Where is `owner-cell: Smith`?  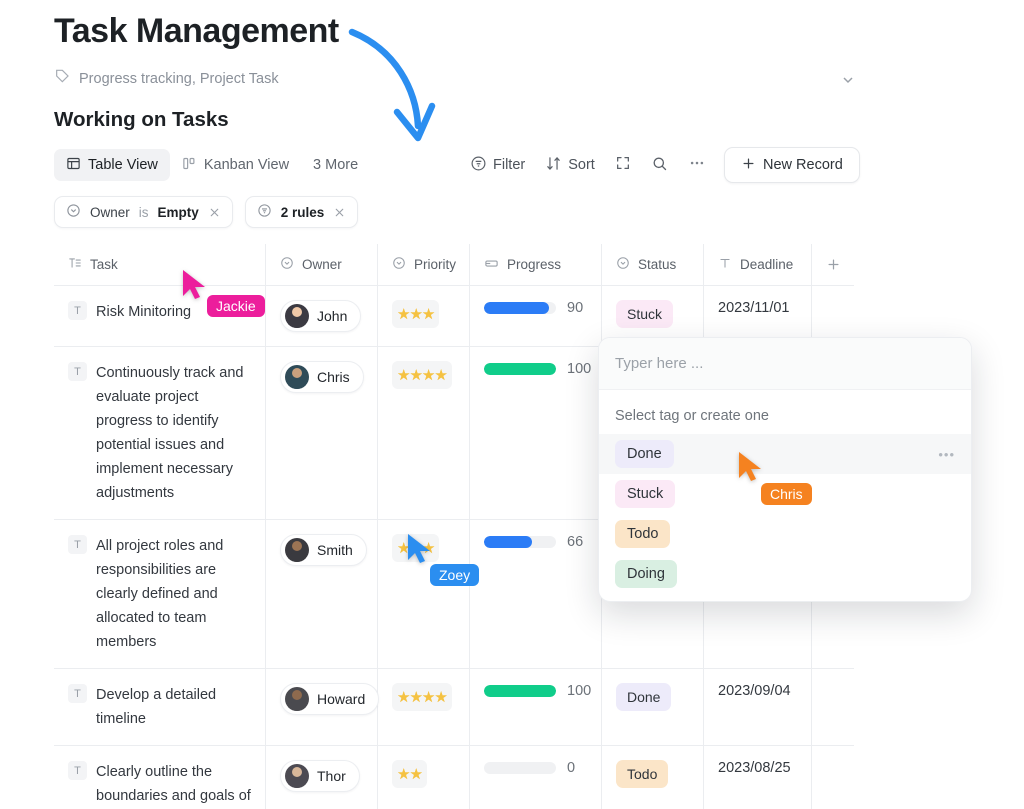
owner-cell: Smith is located at coordinates (322, 594).